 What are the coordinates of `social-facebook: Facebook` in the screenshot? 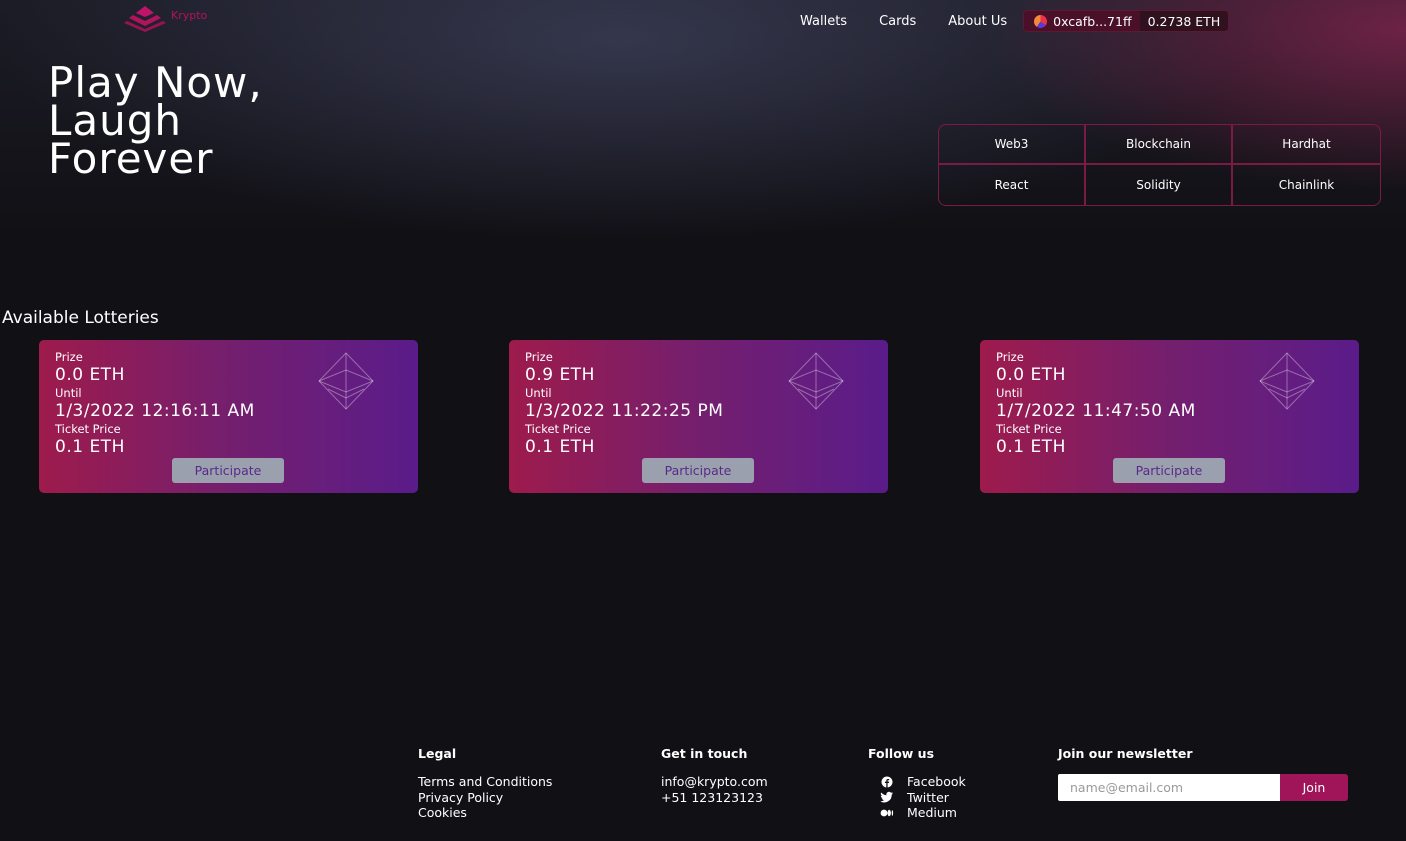 It's located at (923, 782).